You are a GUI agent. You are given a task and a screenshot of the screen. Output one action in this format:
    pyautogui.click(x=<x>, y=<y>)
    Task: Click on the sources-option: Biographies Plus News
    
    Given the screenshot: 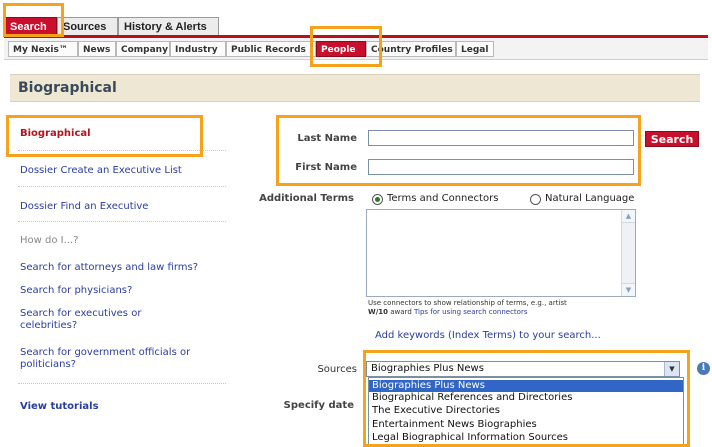 What is the action you would take?
    pyautogui.click(x=526, y=386)
    